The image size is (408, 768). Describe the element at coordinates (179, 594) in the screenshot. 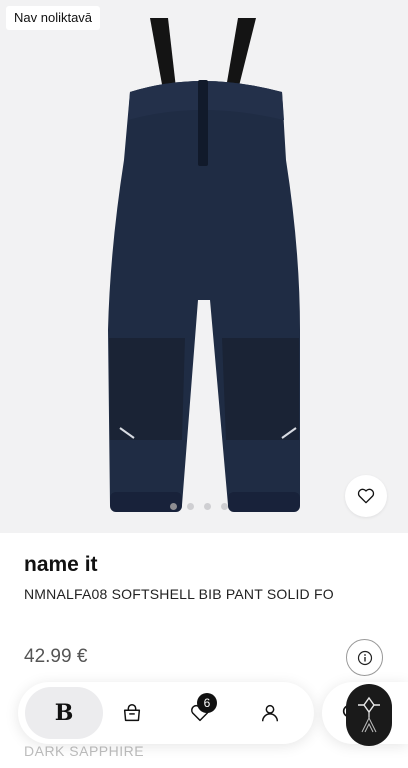

I see `product-title: NMNALFA08 SOFTSHELL BIB PANT SOLID FO` at that location.